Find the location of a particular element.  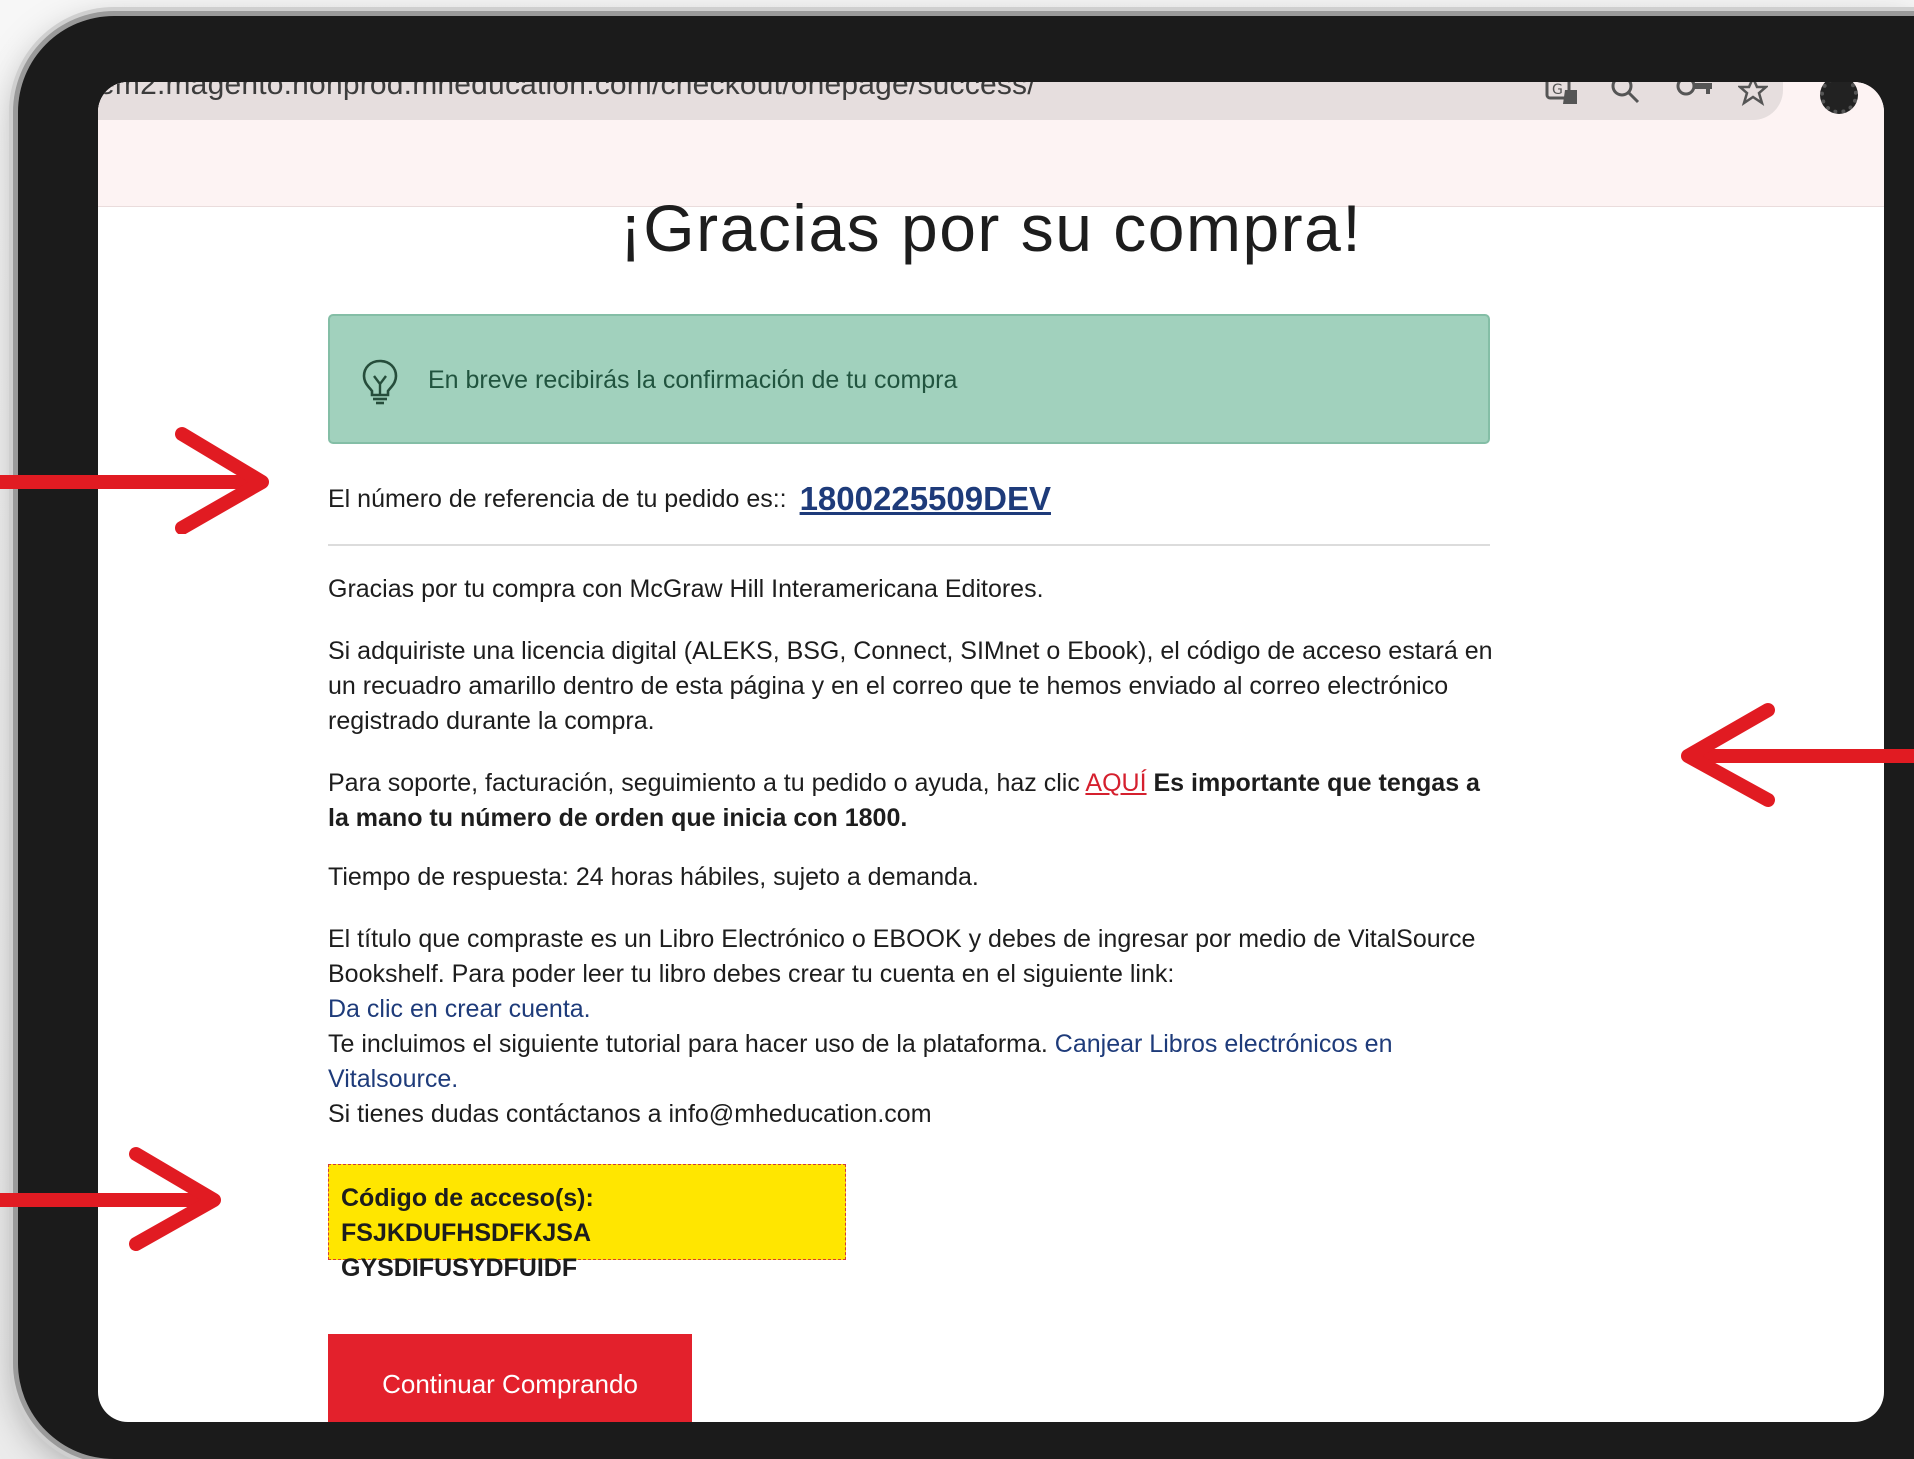

create-account-link: Da clic en crear cuenta. is located at coordinates (459, 1009).